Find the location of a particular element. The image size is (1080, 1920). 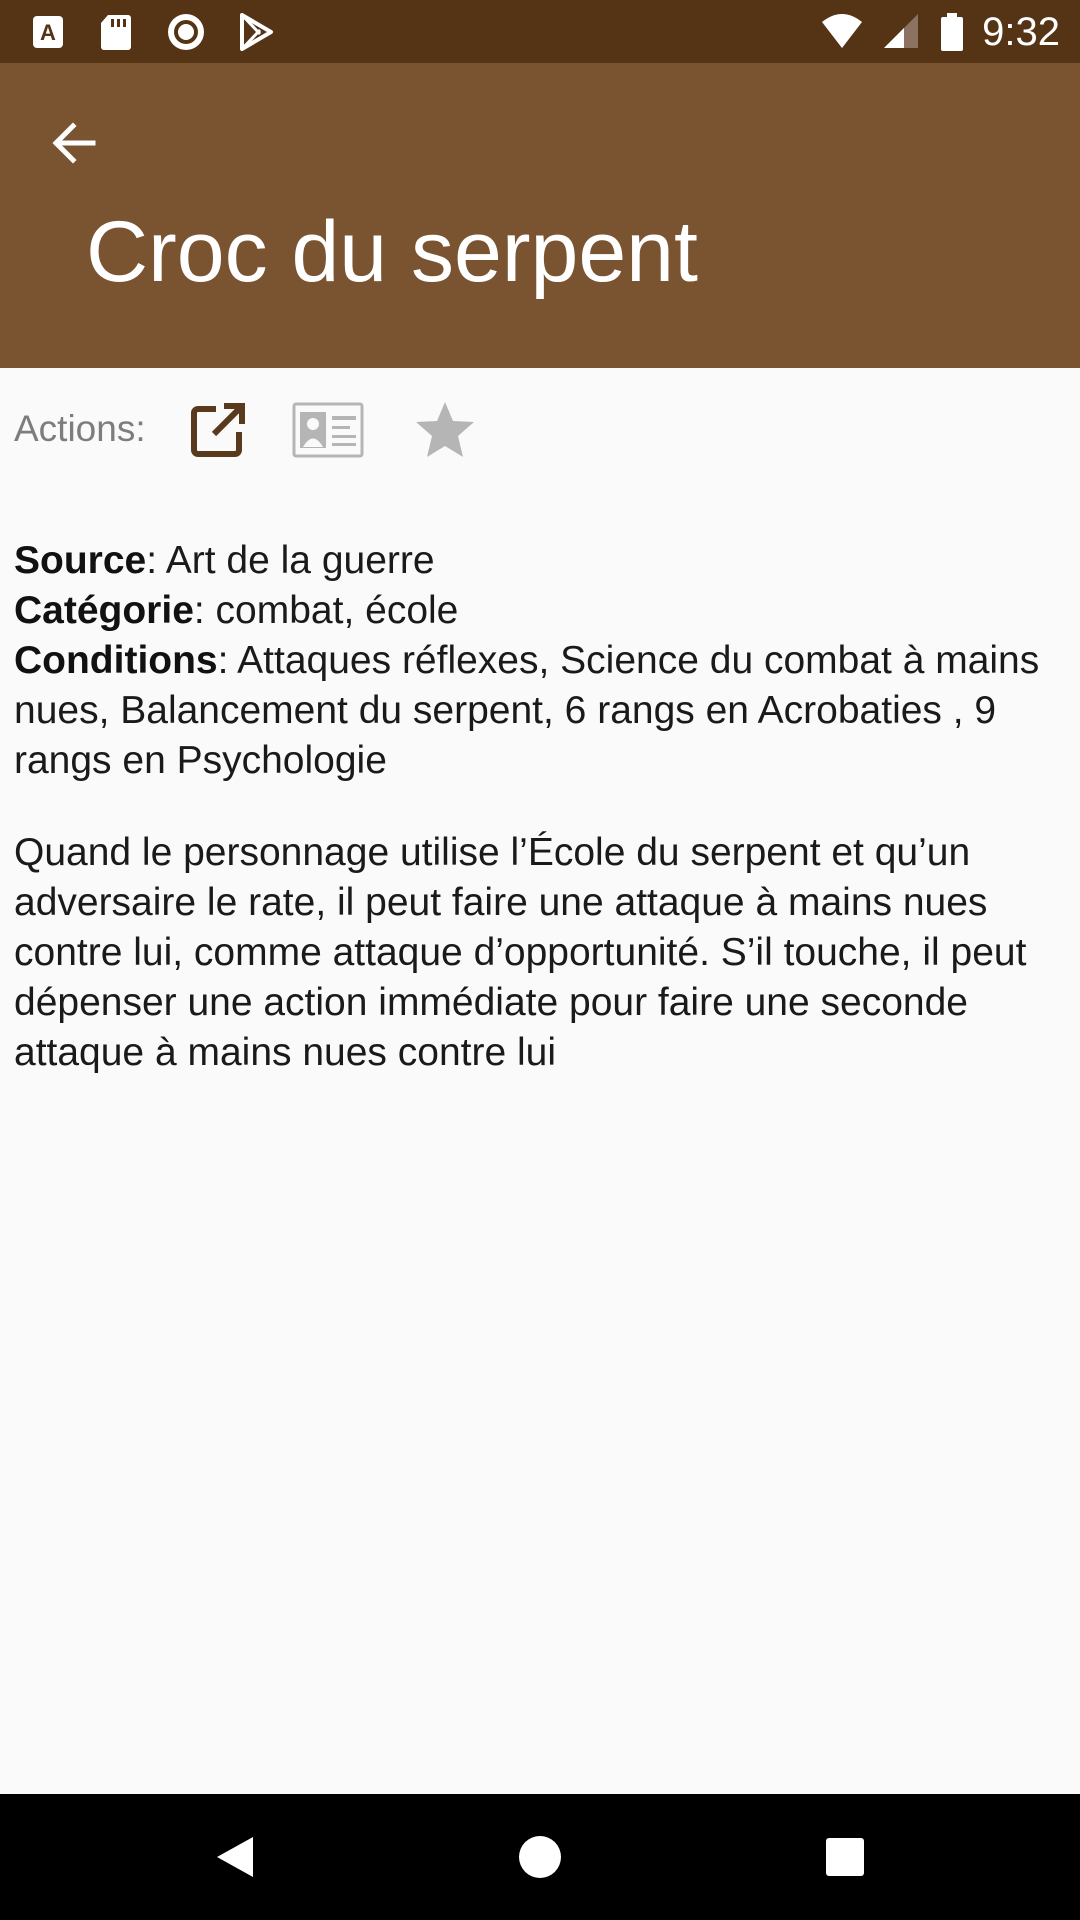

category-line: Catégorie: combat, école is located at coordinates (534, 611).